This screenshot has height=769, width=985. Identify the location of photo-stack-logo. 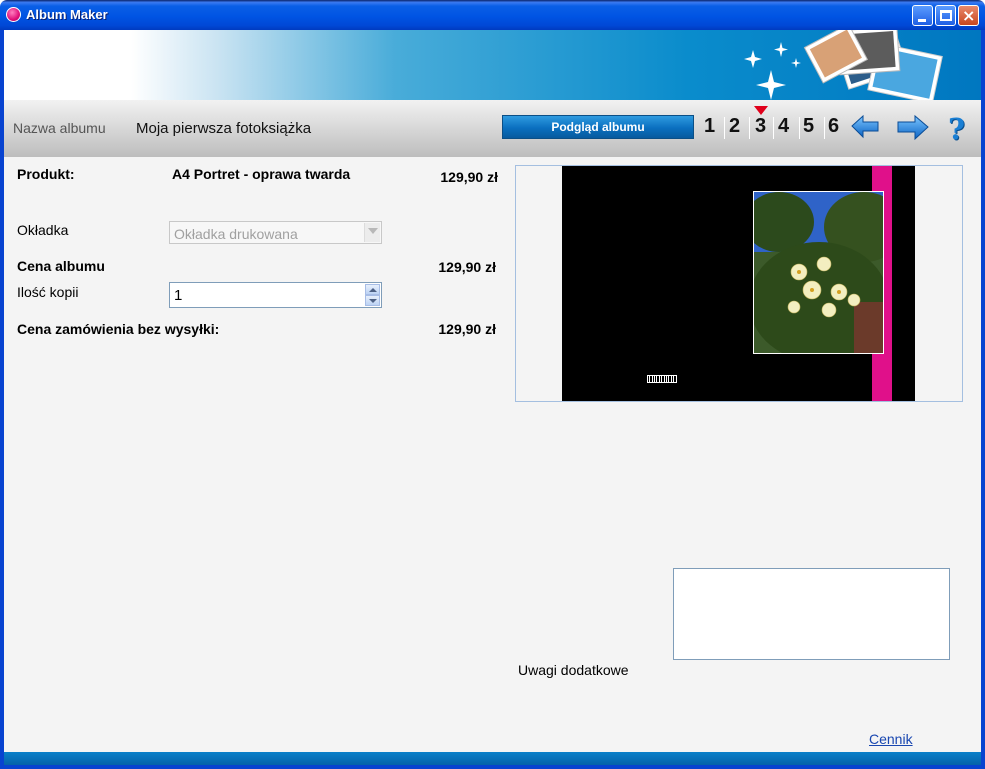
(843, 65).